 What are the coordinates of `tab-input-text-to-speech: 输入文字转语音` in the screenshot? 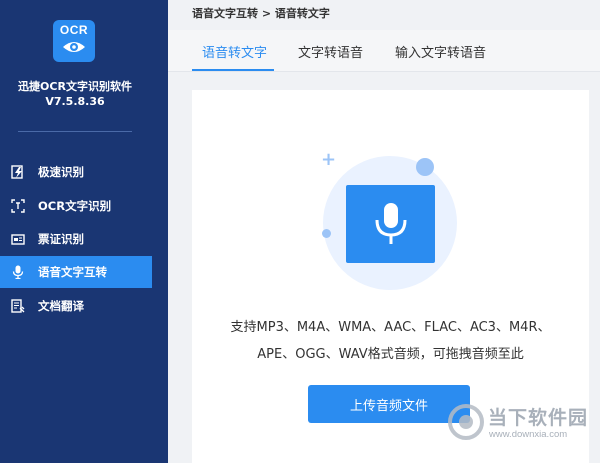 It's located at (440, 51).